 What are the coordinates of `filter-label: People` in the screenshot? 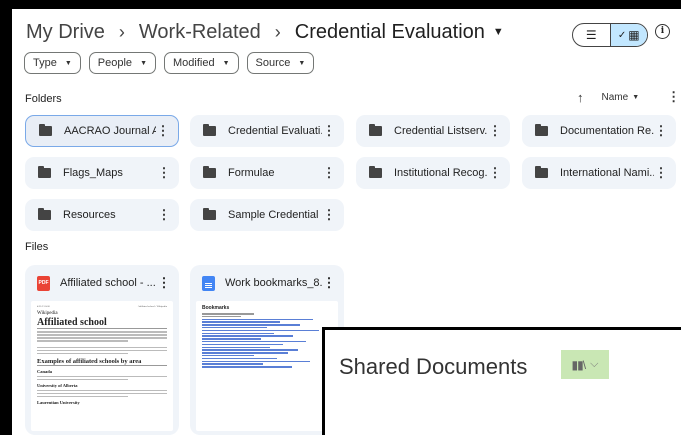 It's located at (115, 63).